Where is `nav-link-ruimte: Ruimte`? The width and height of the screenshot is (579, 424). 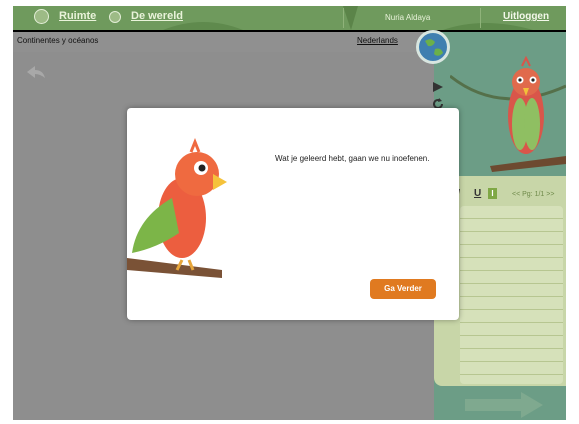
nav-link-ruimte: Ruimte is located at coordinates (77, 16).